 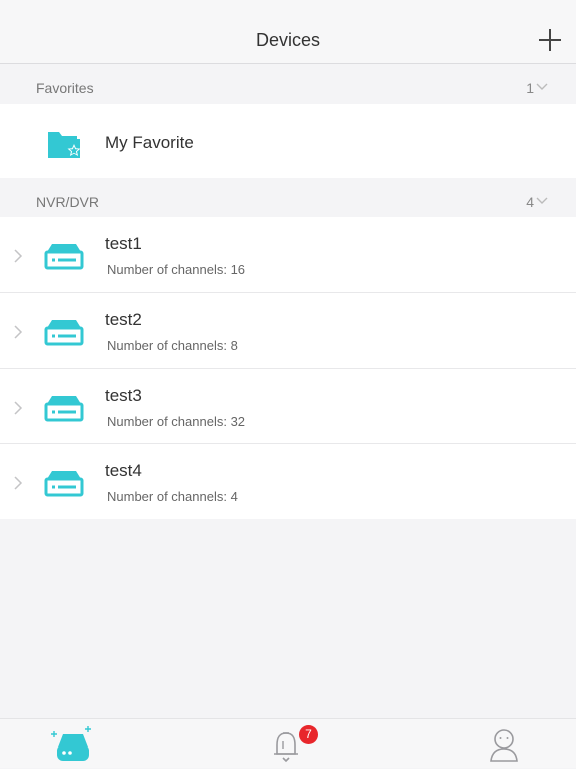 What do you see at coordinates (71, 743) in the screenshot?
I see `devices-tab-icon` at bounding box center [71, 743].